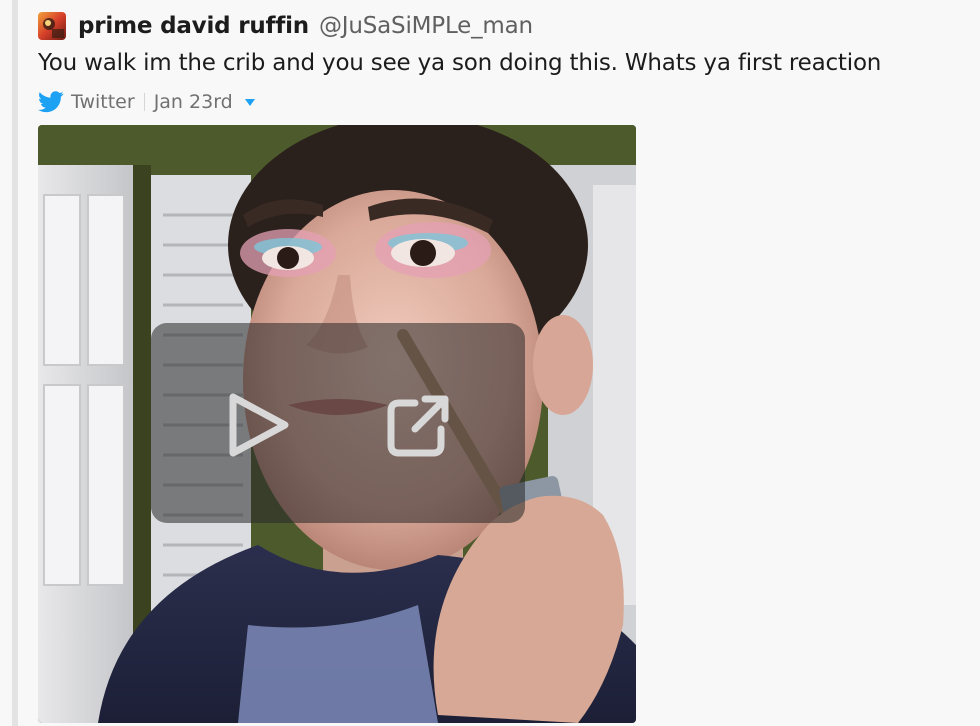 This screenshot has height=726, width=980. Describe the element at coordinates (15, 363) in the screenshot. I see `attachment-quote-bar` at that location.